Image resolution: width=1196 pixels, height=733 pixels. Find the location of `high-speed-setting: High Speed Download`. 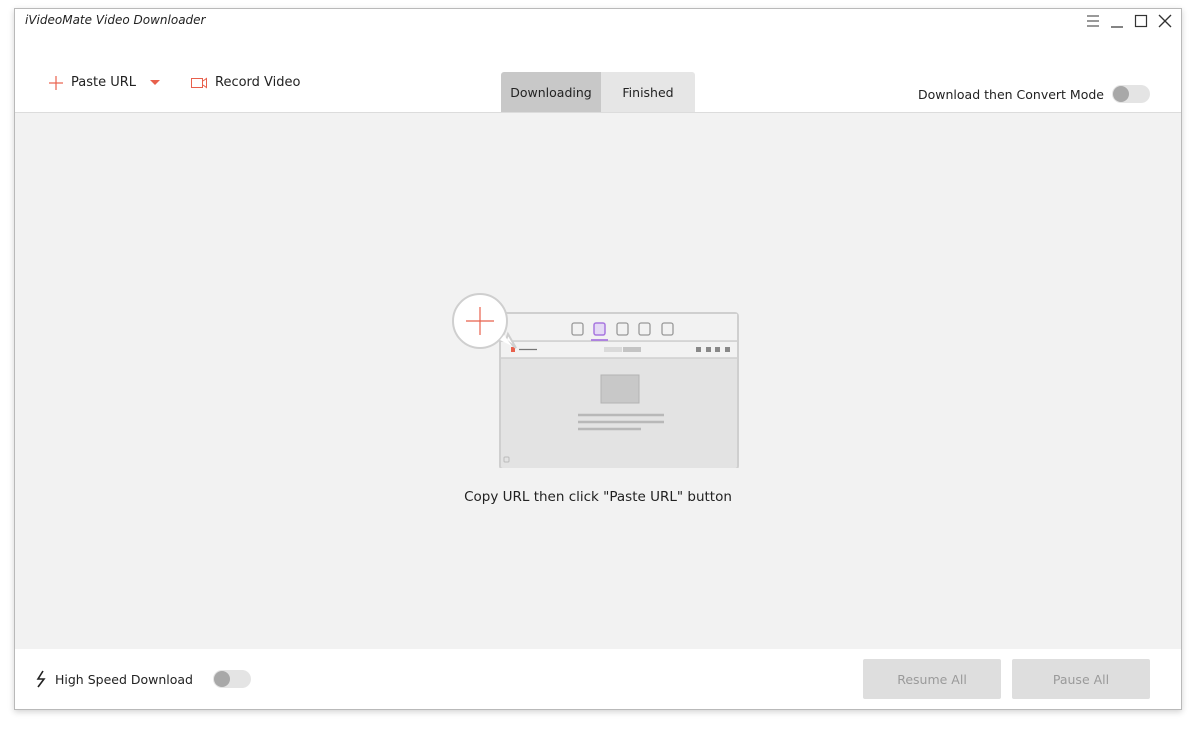

high-speed-setting: High Speed Download is located at coordinates (143, 679).